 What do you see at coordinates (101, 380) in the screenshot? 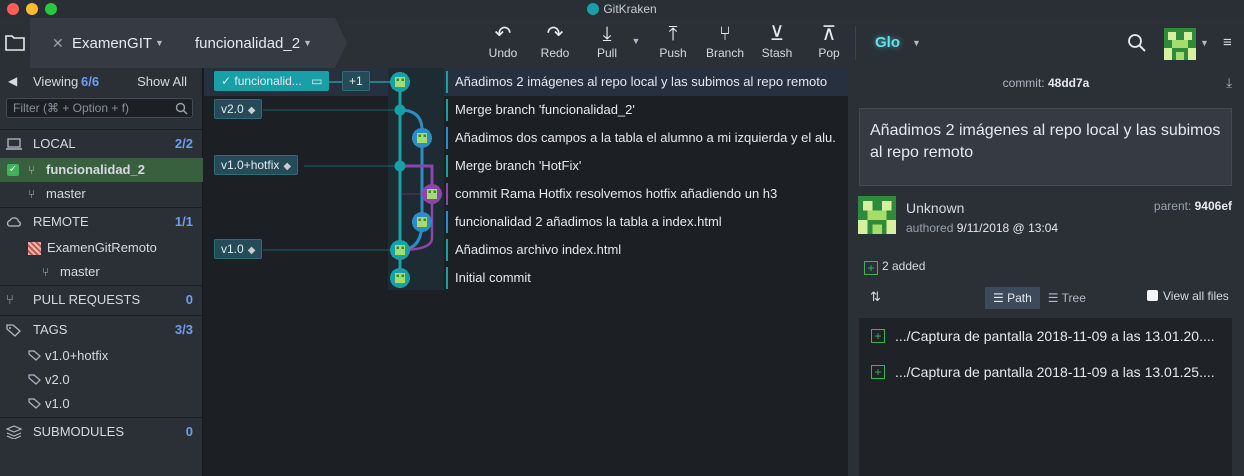
I see `tag-item: v2.0` at bounding box center [101, 380].